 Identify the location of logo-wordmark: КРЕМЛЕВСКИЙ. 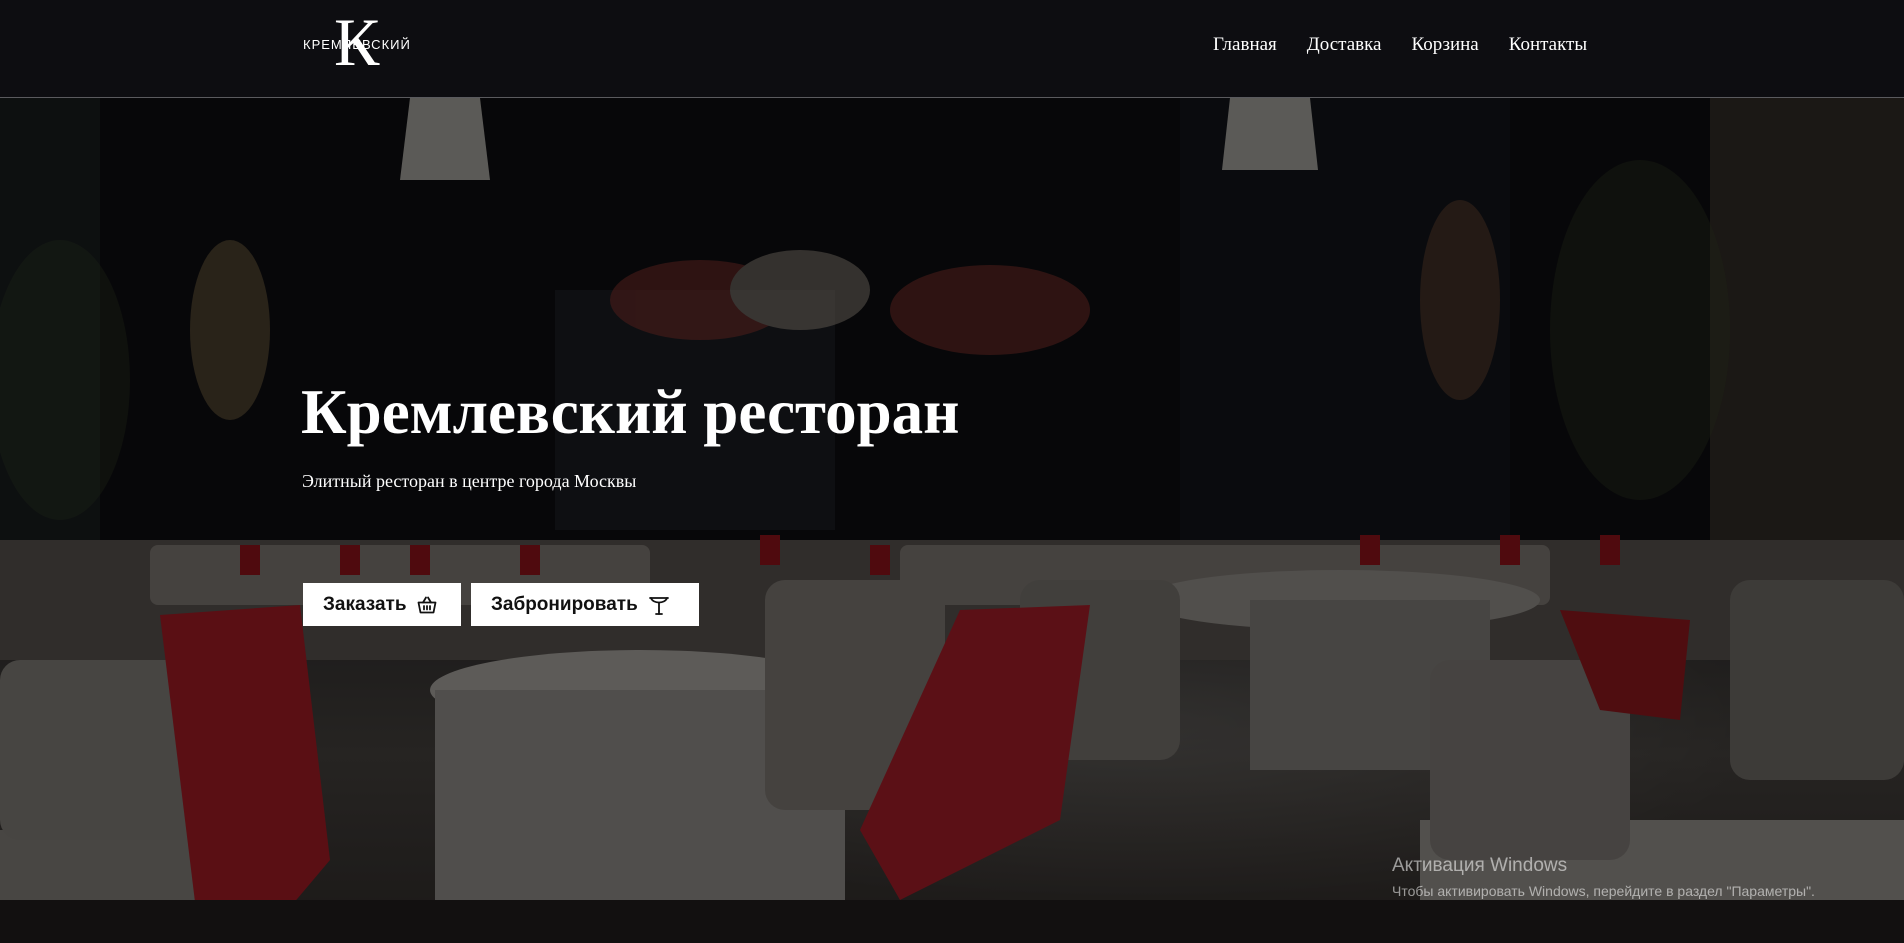
(357, 44).